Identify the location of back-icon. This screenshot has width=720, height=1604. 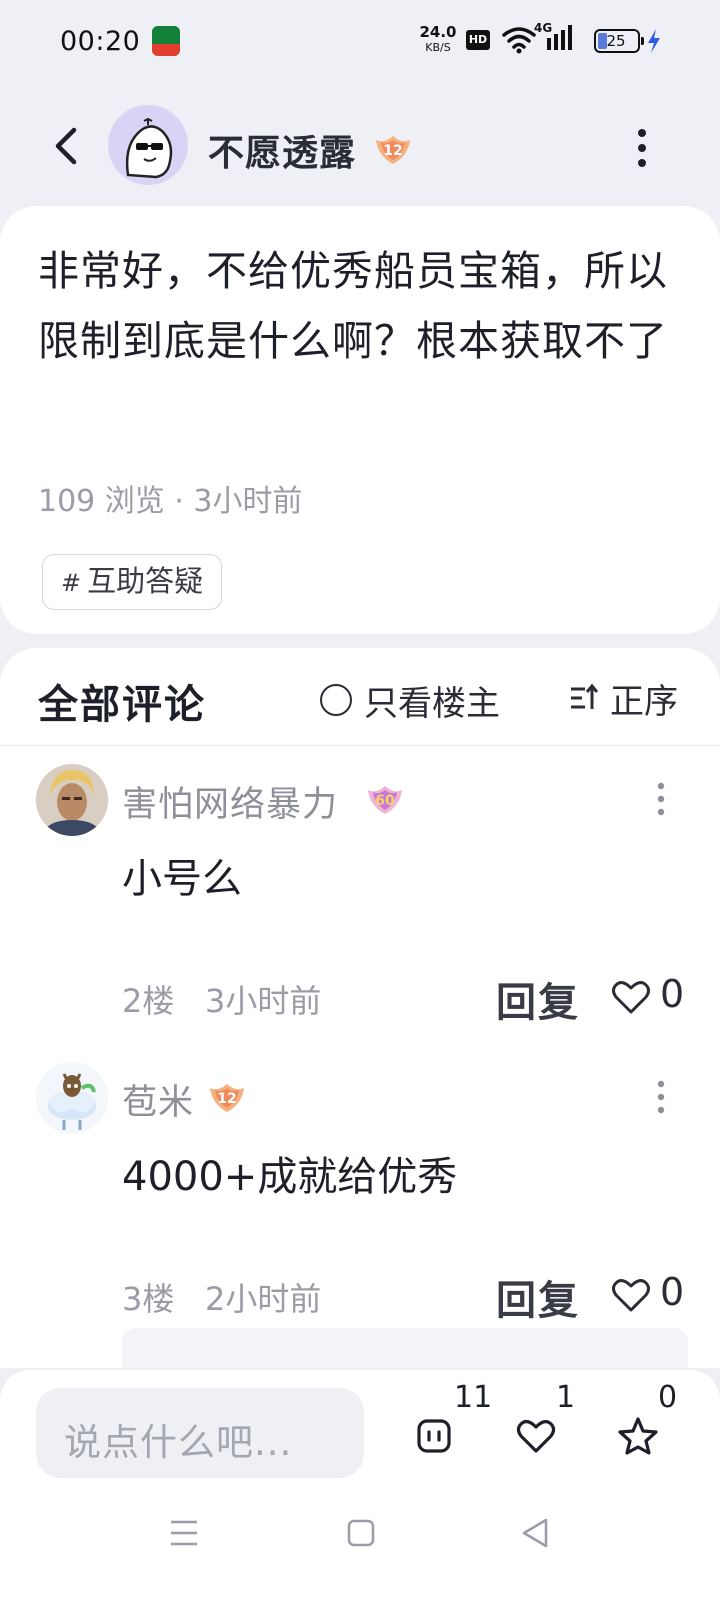
(68, 146).